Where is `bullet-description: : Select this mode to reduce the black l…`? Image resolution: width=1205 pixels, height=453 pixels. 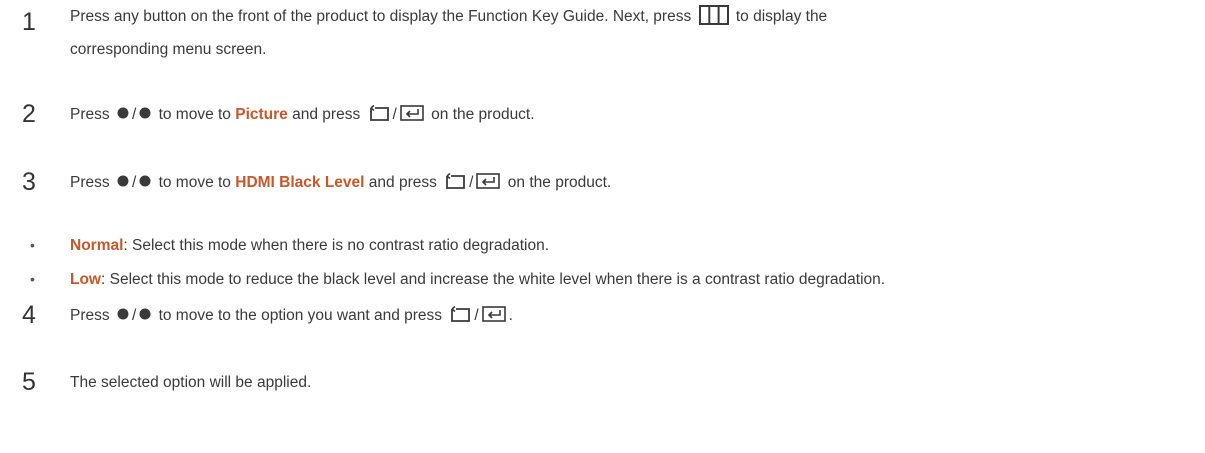 bullet-description: : Select this mode to reduce the black l… is located at coordinates (493, 279).